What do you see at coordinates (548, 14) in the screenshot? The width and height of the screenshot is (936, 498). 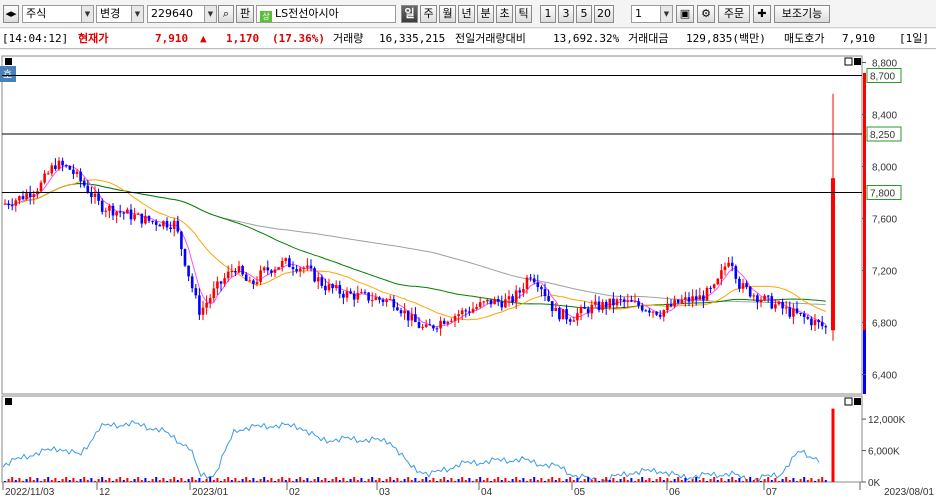 I see `interval-button: 1` at bounding box center [548, 14].